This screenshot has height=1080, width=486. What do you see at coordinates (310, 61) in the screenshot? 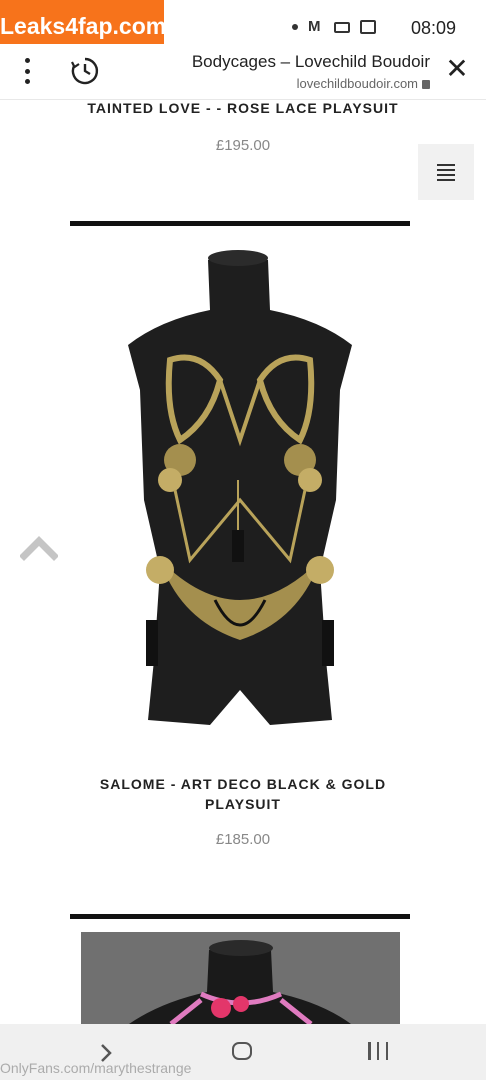
I see `page-title: Bodycages – Lovechild Boudoir` at bounding box center [310, 61].